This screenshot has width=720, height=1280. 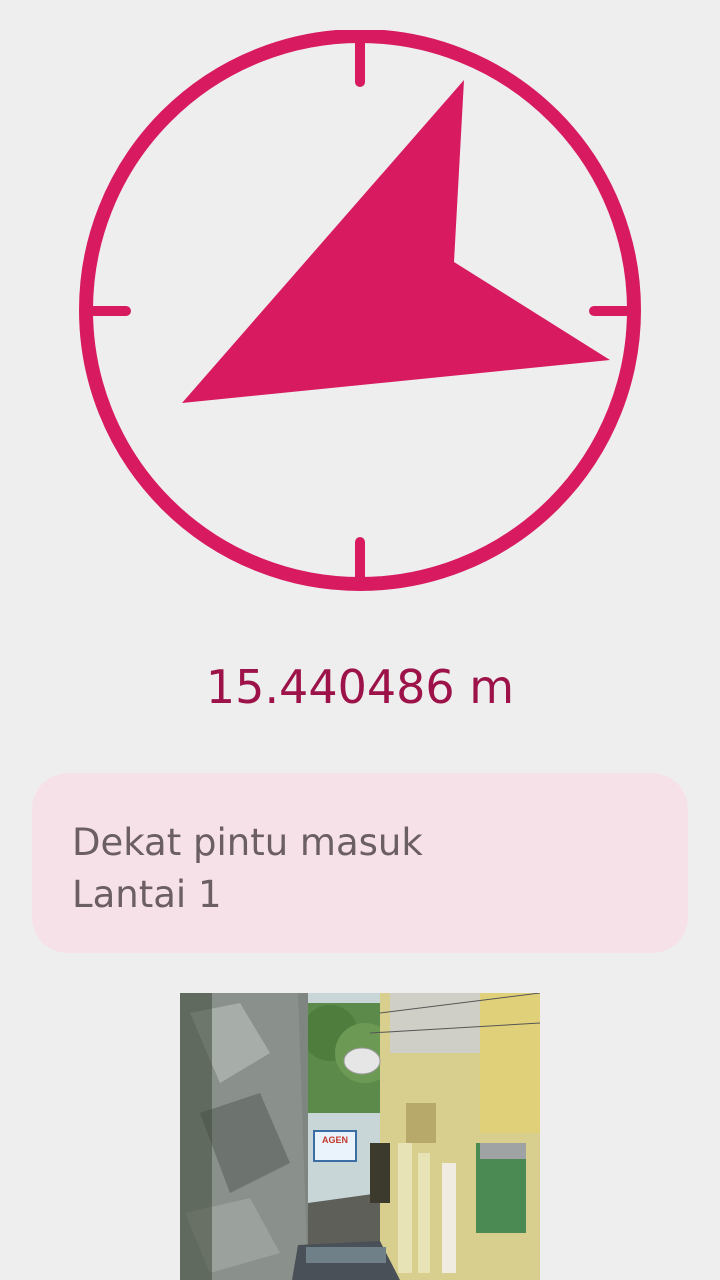 What do you see at coordinates (147, 894) in the screenshot?
I see `location-floor: Lantai 1` at bounding box center [147, 894].